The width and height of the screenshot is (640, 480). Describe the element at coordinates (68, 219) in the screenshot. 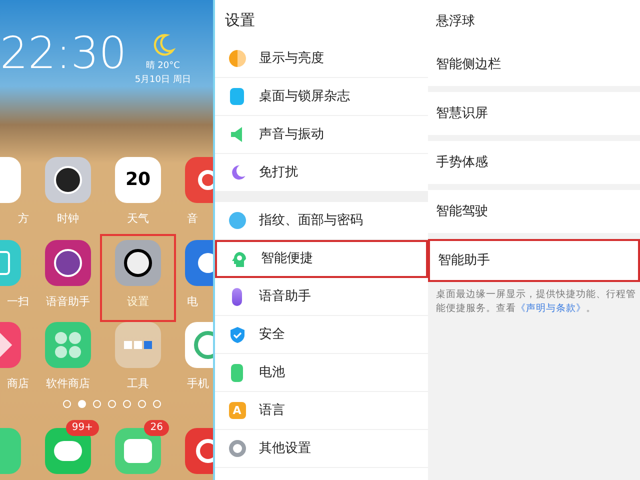

I see `app-label: 时钟` at that location.